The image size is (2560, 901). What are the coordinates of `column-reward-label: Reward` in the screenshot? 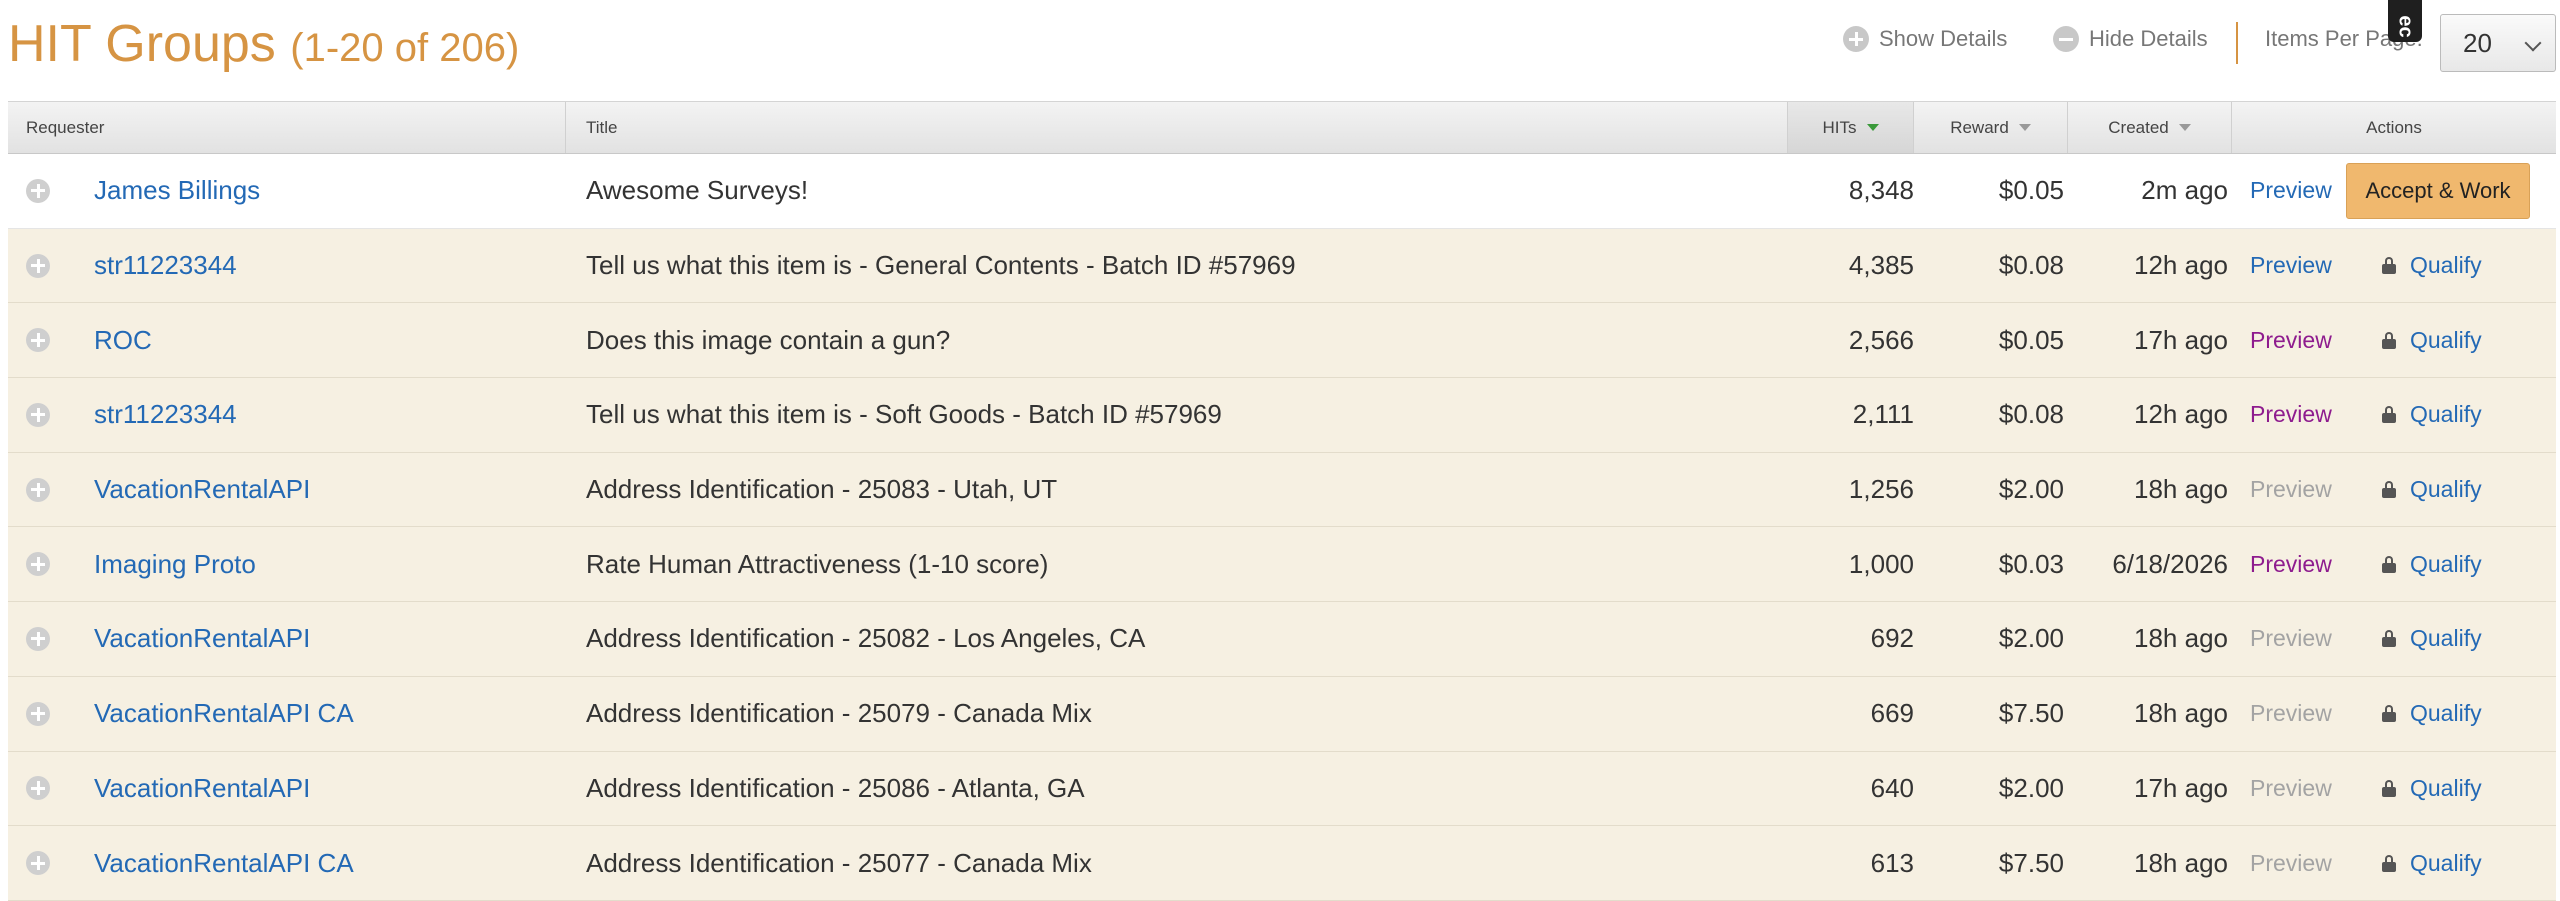 It's located at (1979, 127).